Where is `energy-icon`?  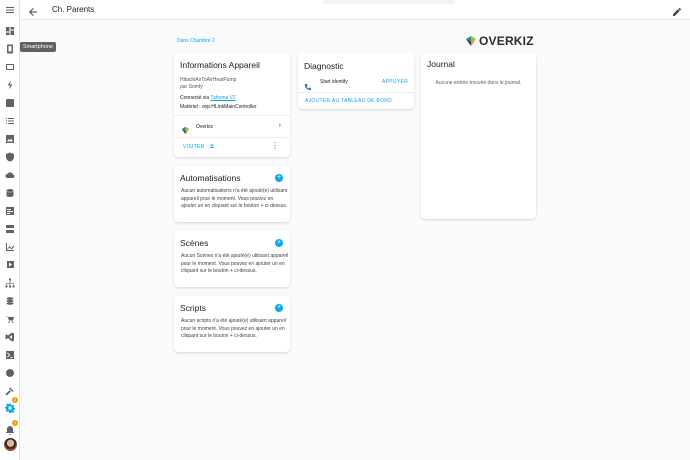 energy-icon is located at coordinates (10, 85).